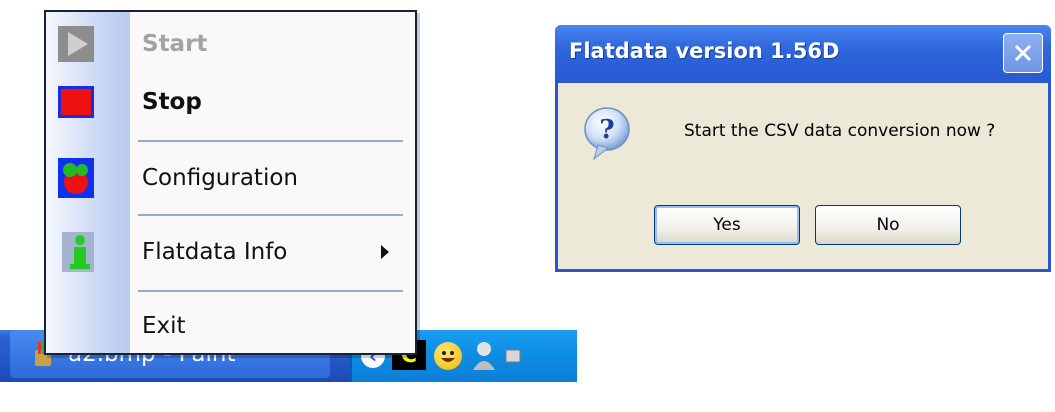 The image size is (1055, 412). What do you see at coordinates (840, 131) in the screenshot?
I see `dialog-message: Start the CSV data conversion now ?` at bounding box center [840, 131].